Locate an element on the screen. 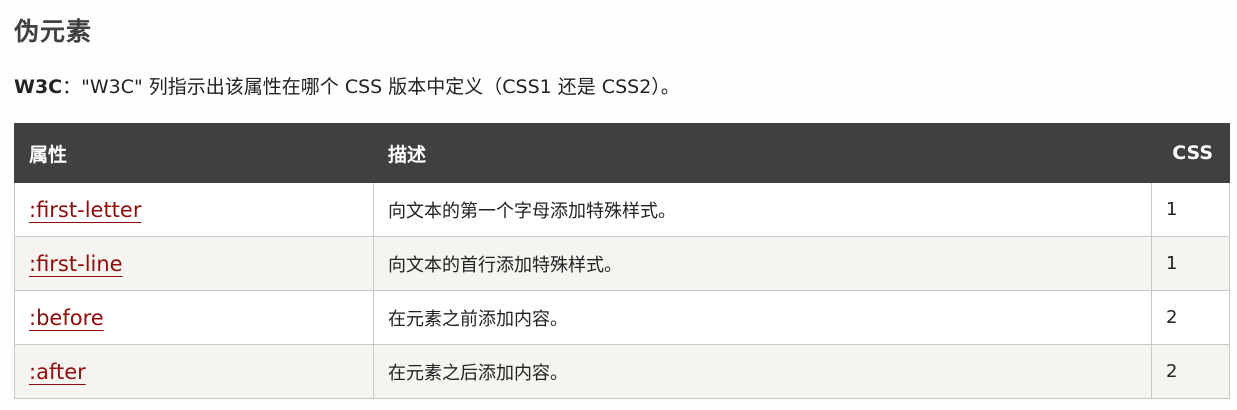  description-cell: 向文本的第一个字母添加特殊样式。 is located at coordinates (762, 209).